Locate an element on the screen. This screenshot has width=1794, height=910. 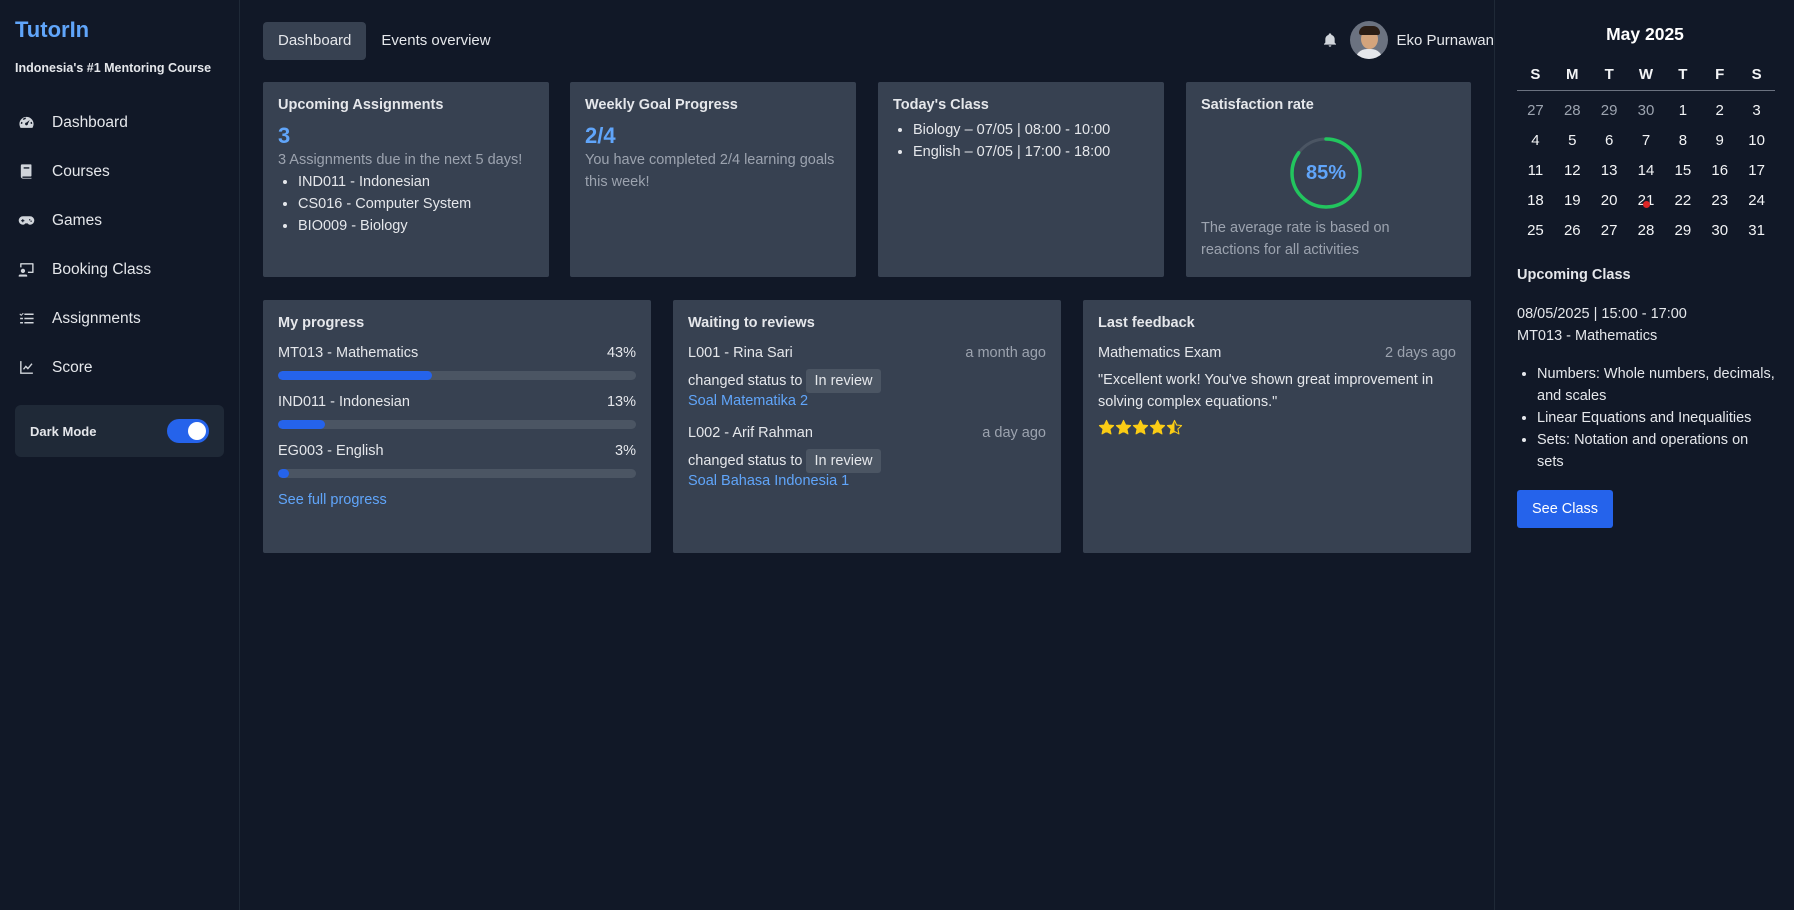
calendar-day-number: 4 is located at coordinates (1535, 140).